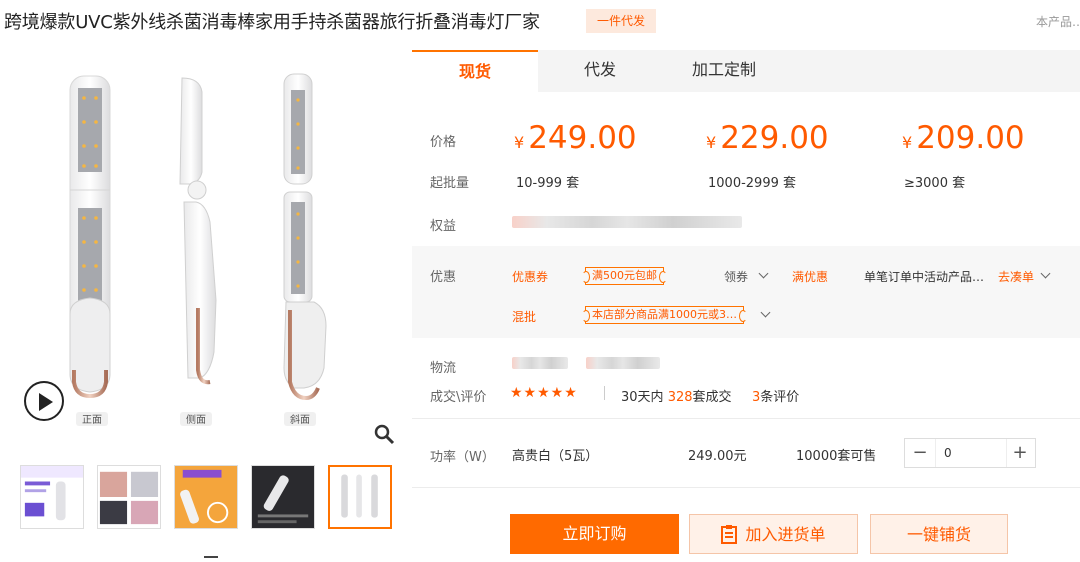  Describe the element at coordinates (621, 21) in the screenshot. I see `dropship-badge: 一件代发` at that location.